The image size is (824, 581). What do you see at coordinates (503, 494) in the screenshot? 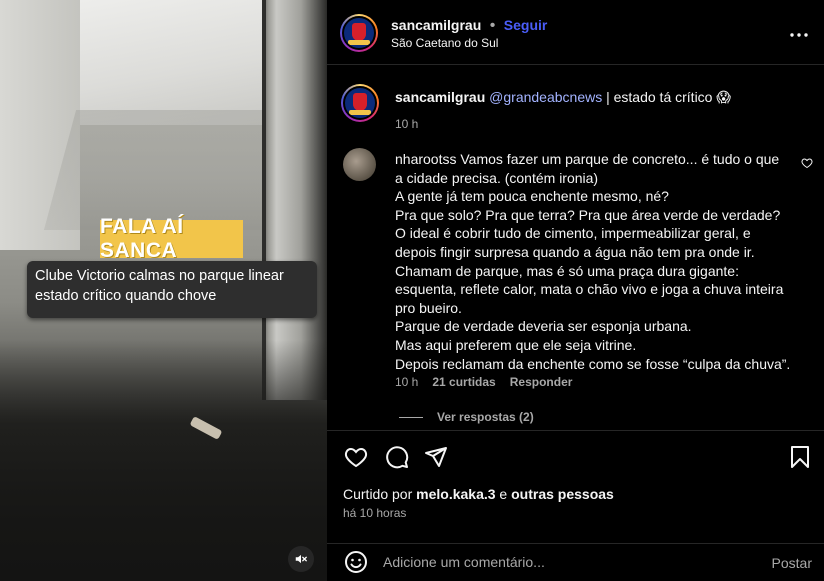
I see `liked-connector: e` at bounding box center [503, 494].